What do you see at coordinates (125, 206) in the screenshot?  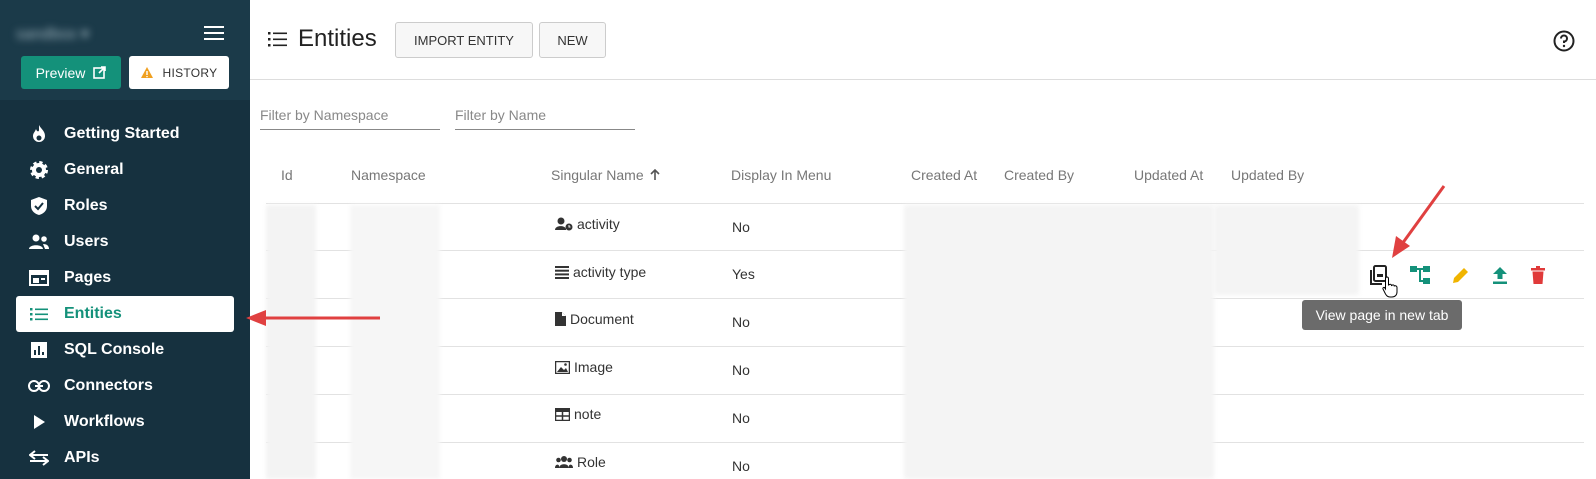 I see `sidebar-item-roles: Roles` at bounding box center [125, 206].